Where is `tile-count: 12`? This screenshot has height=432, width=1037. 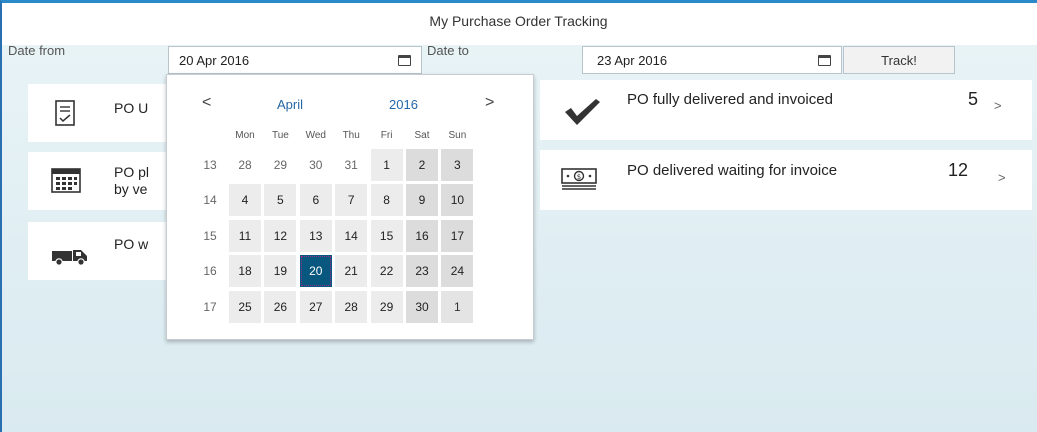
tile-count: 12 is located at coordinates (958, 170).